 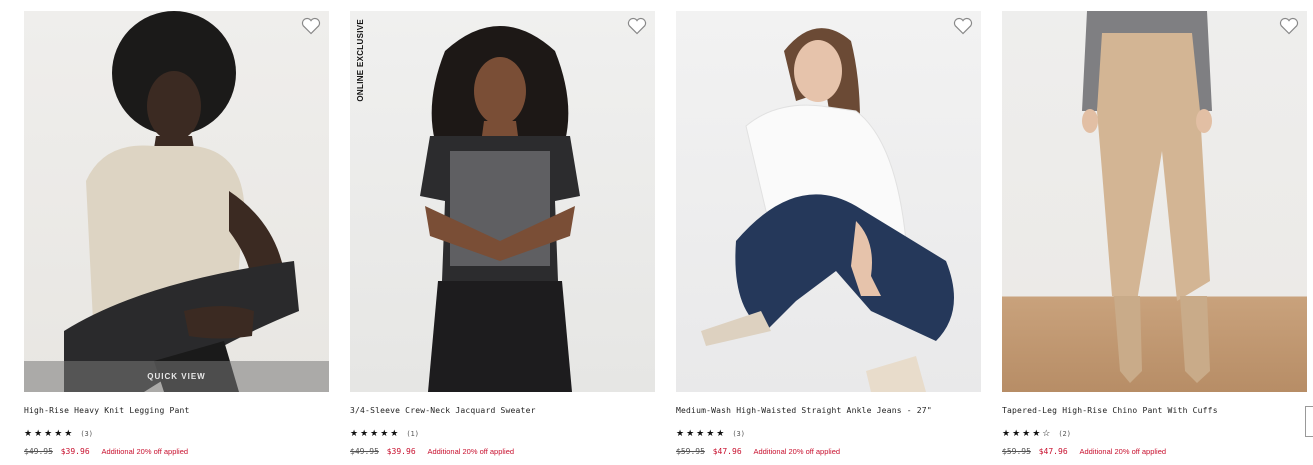 What do you see at coordinates (412, 433) in the screenshot?
I see `review-count: (1)` at bounding box center [412, 433].